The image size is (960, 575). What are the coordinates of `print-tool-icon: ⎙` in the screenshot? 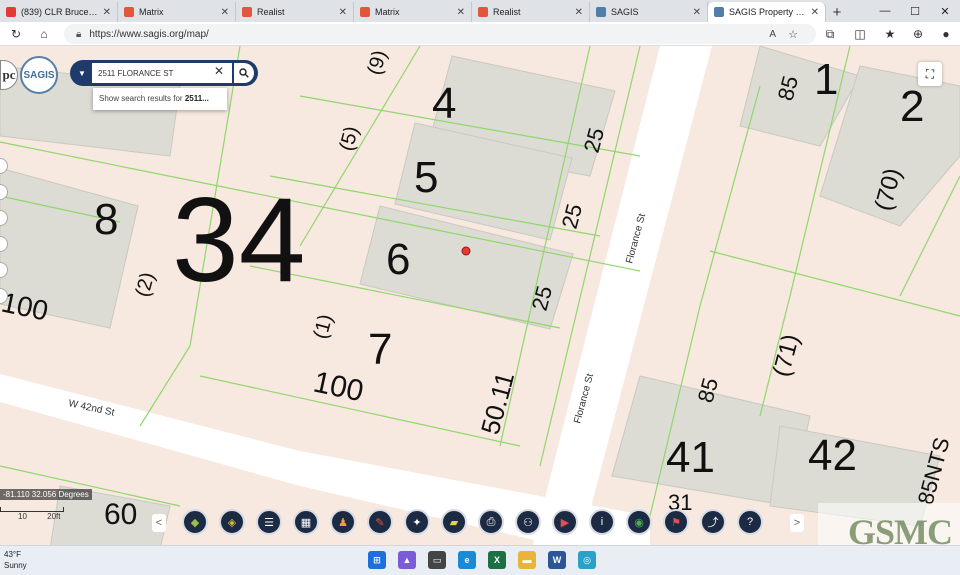 It's located at (491, 522).